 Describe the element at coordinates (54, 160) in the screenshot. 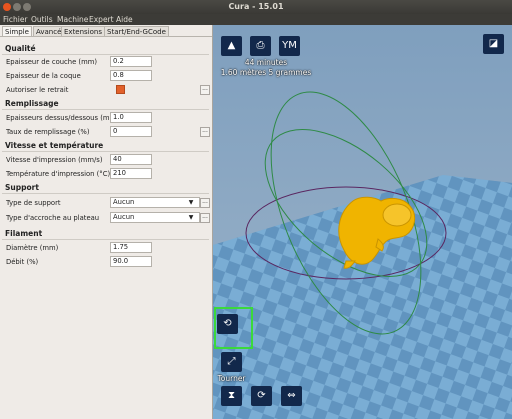

I see `print-speed-label: Vitesse d'impression (mm/s)` at that location.